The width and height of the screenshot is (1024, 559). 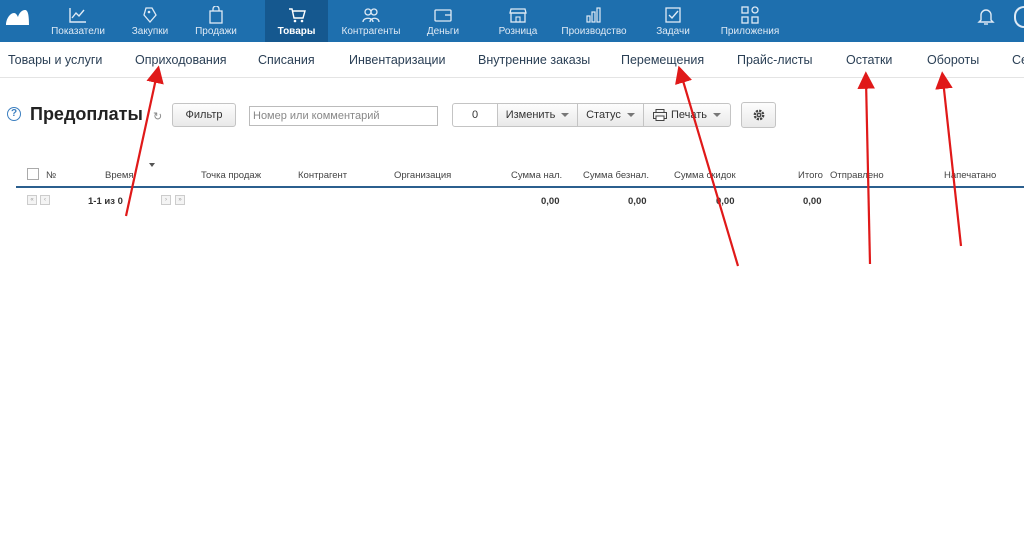 I want to click on checkbox-icon, so click(x=673, y=15).